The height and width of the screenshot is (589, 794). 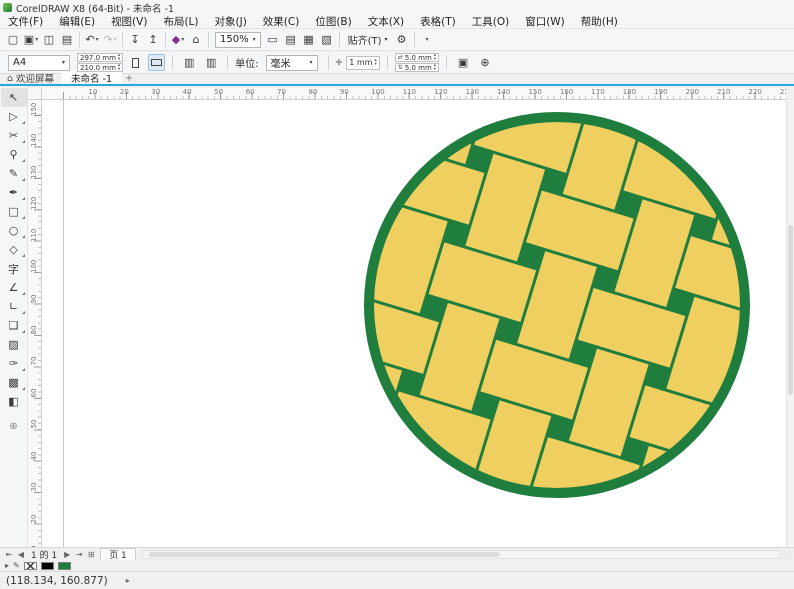 What do you see at coordinates (417, 57) in the screenshot?
I see `duplicate-distance-x-field: ⇄ 5.0 mm ▴ ▾` at bounding box center [417, 57].